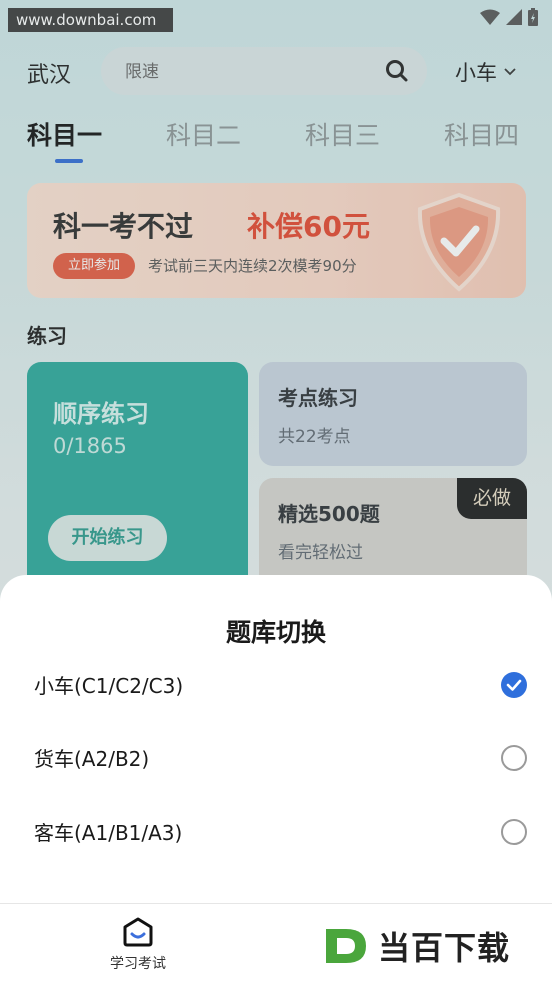 The width and height of the screenshot is (552, 981). Describe the element at coordinates (514, 832) in the screenshot. I see `option-bus-radio` at that location.